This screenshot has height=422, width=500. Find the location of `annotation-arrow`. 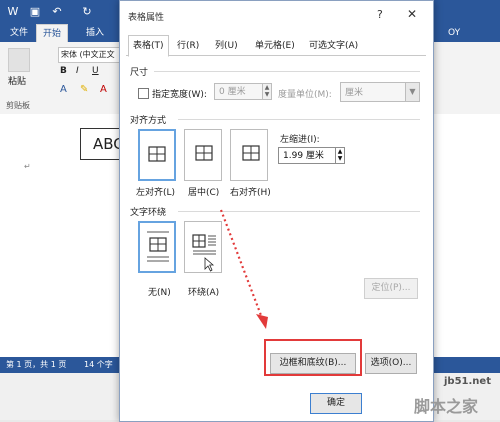

annotation-arrow is located at coordinates (243, 269).